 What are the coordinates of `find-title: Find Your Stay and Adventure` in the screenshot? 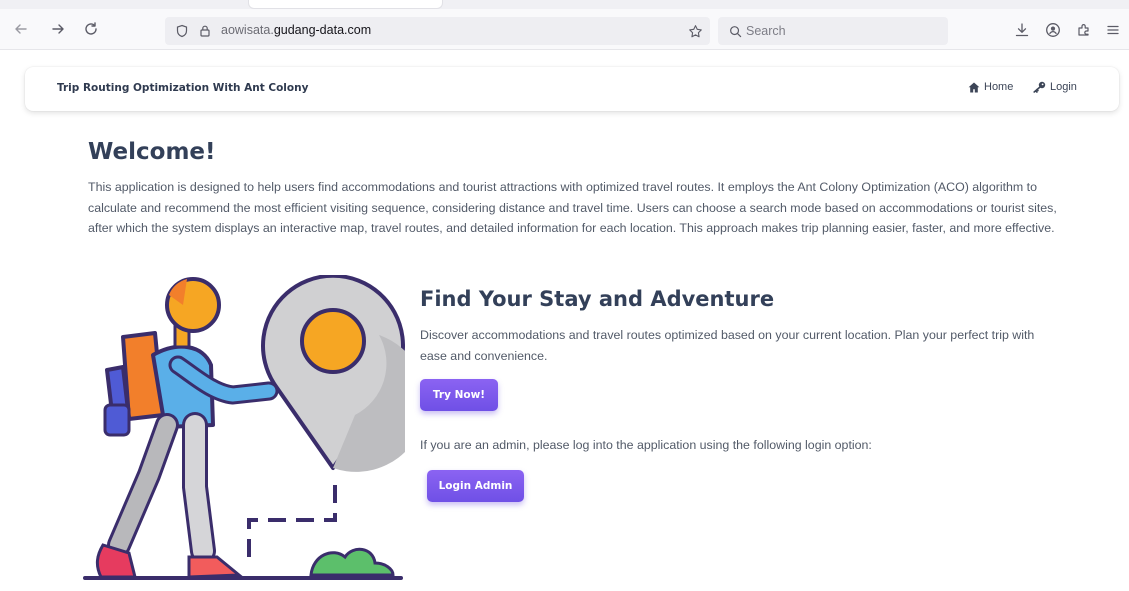 It's located at (597, 299).